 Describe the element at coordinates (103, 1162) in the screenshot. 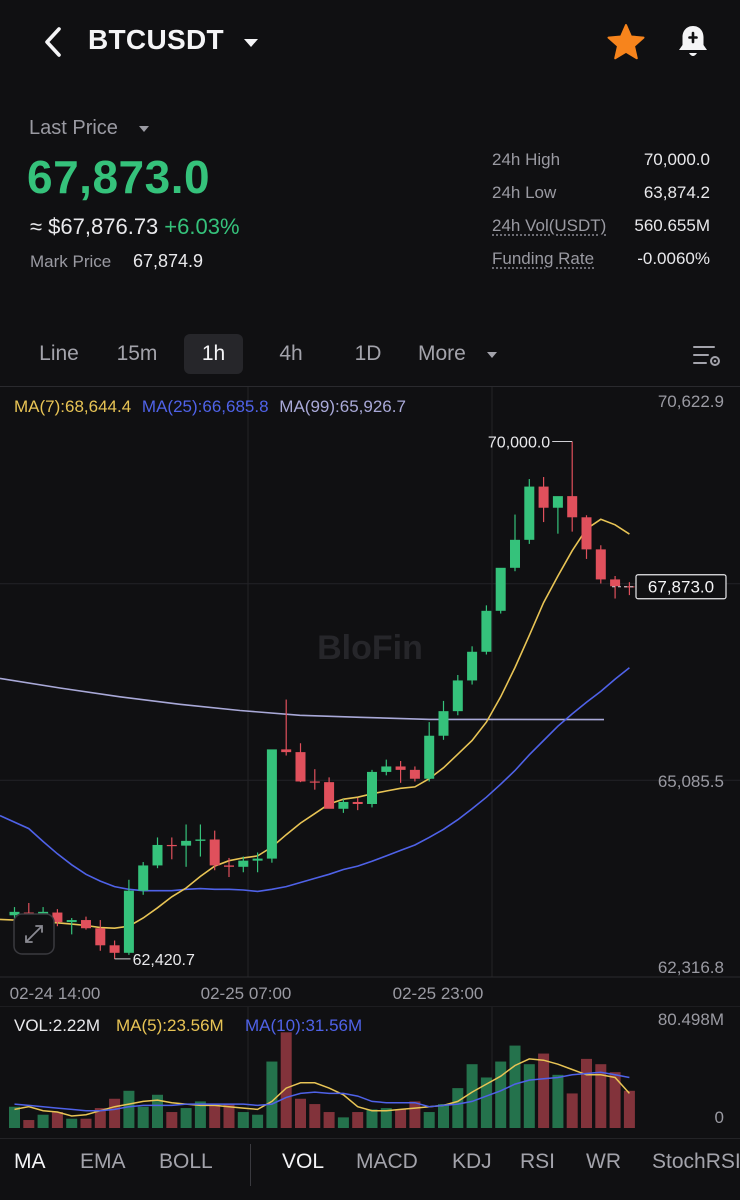

I see `indicator-ema: EMA` at that location.